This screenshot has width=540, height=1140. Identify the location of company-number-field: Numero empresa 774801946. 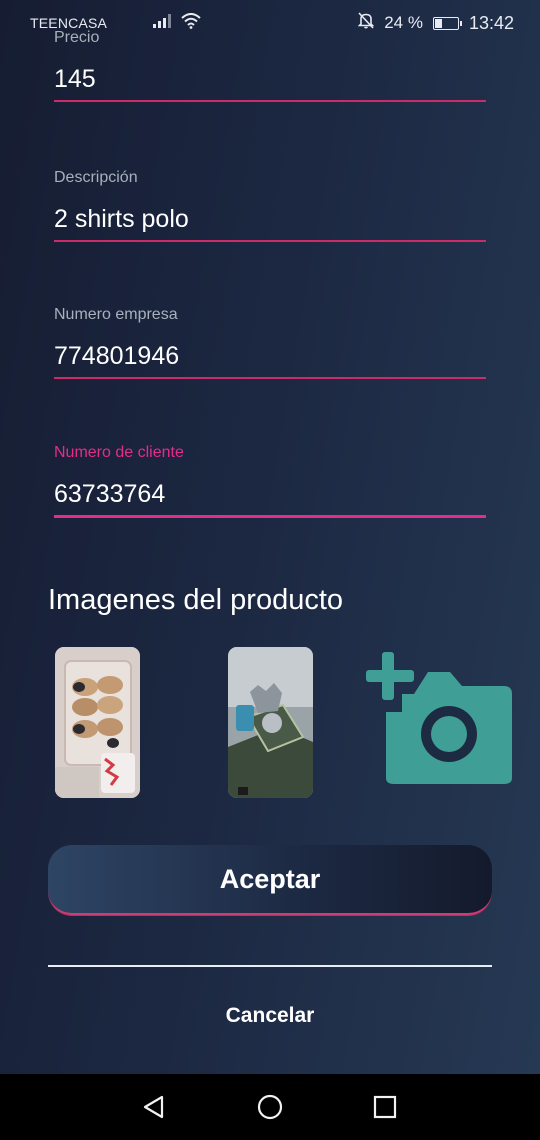
(270, 342).